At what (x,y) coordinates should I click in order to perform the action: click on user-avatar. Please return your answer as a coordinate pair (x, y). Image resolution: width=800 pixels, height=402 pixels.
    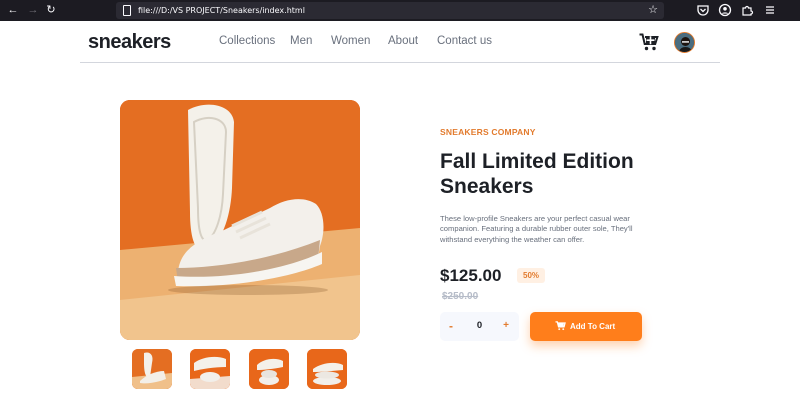
    Looking at the image, I should click on (684, 42).